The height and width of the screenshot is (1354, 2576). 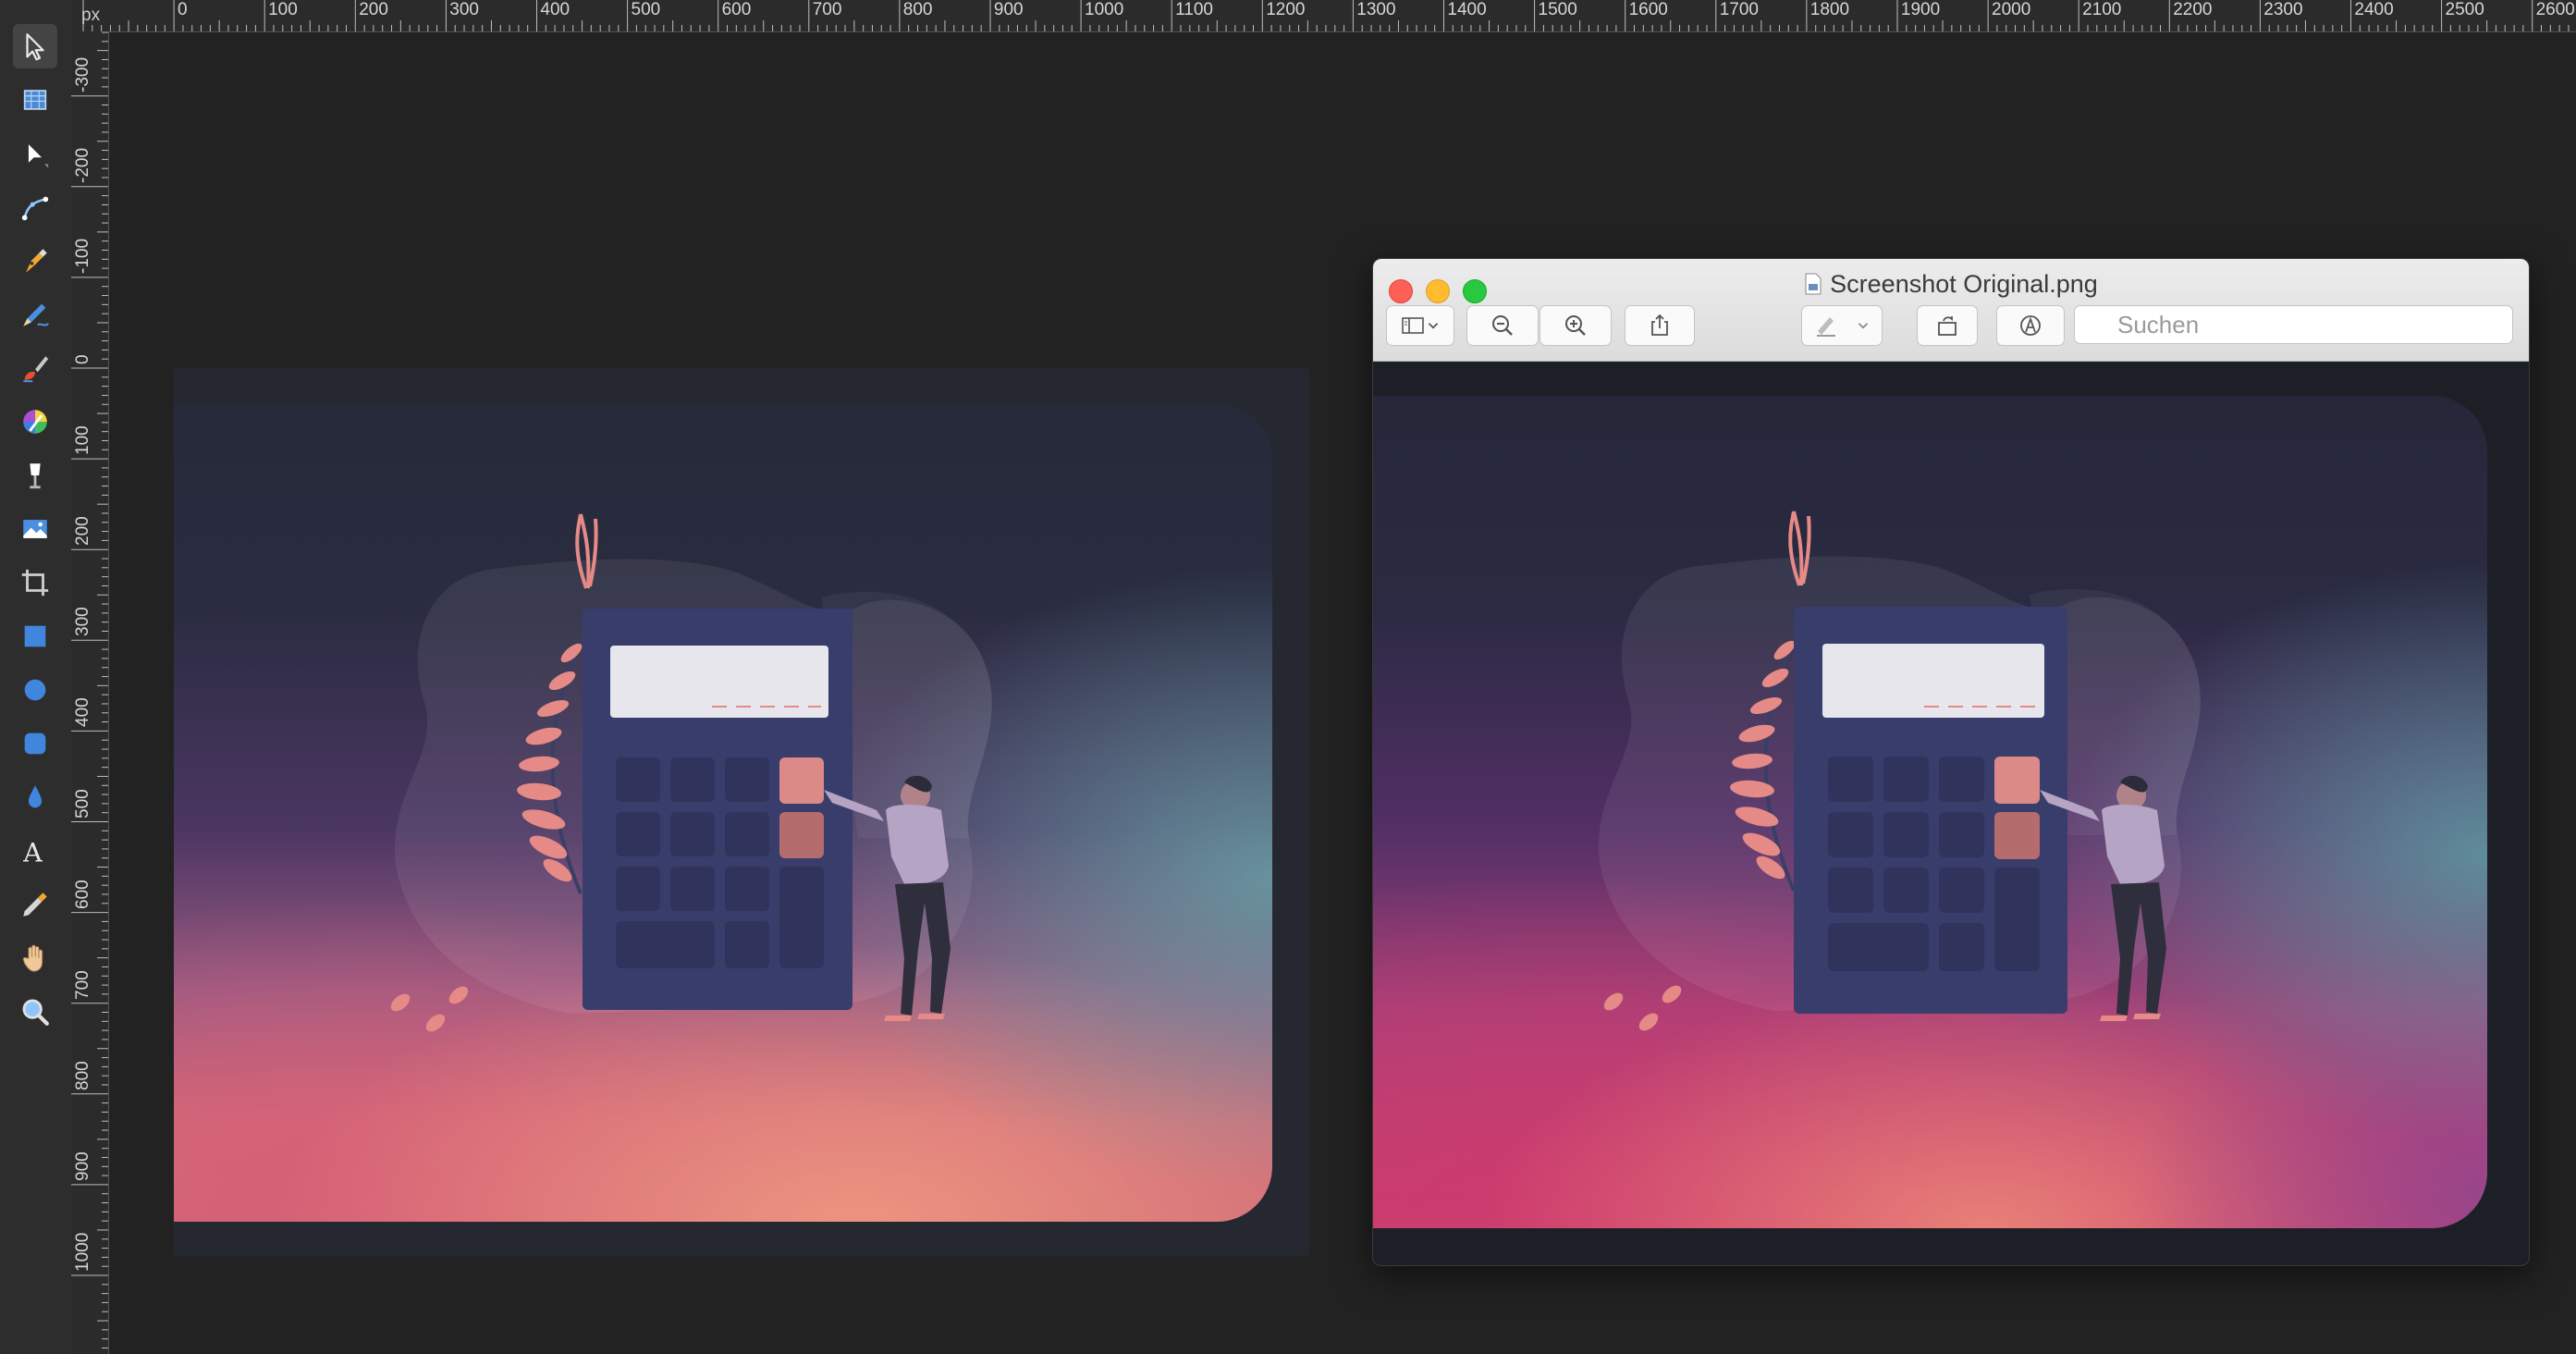 What do you see at coordinates (2102, 9) in the screenshot?
I see `ruler-label: 2100` at bounding box center [2102, 9].